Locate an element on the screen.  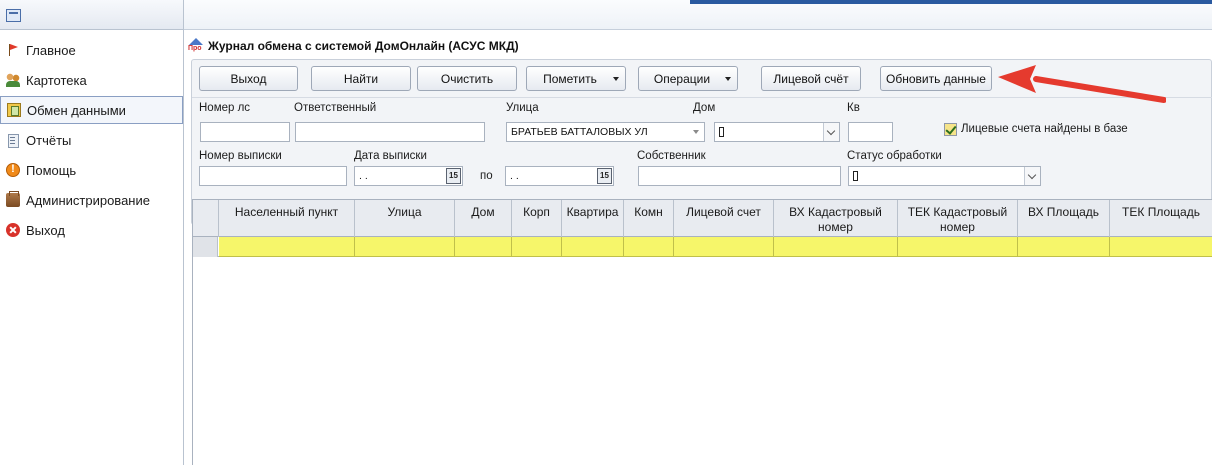
column-header: ВХ Площадь is located at coordinates (1064, 218).